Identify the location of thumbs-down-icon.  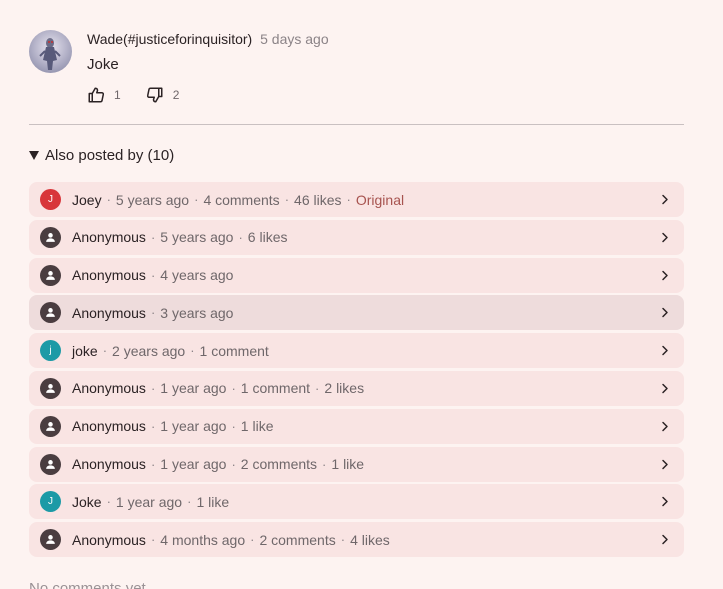
(154, 95).